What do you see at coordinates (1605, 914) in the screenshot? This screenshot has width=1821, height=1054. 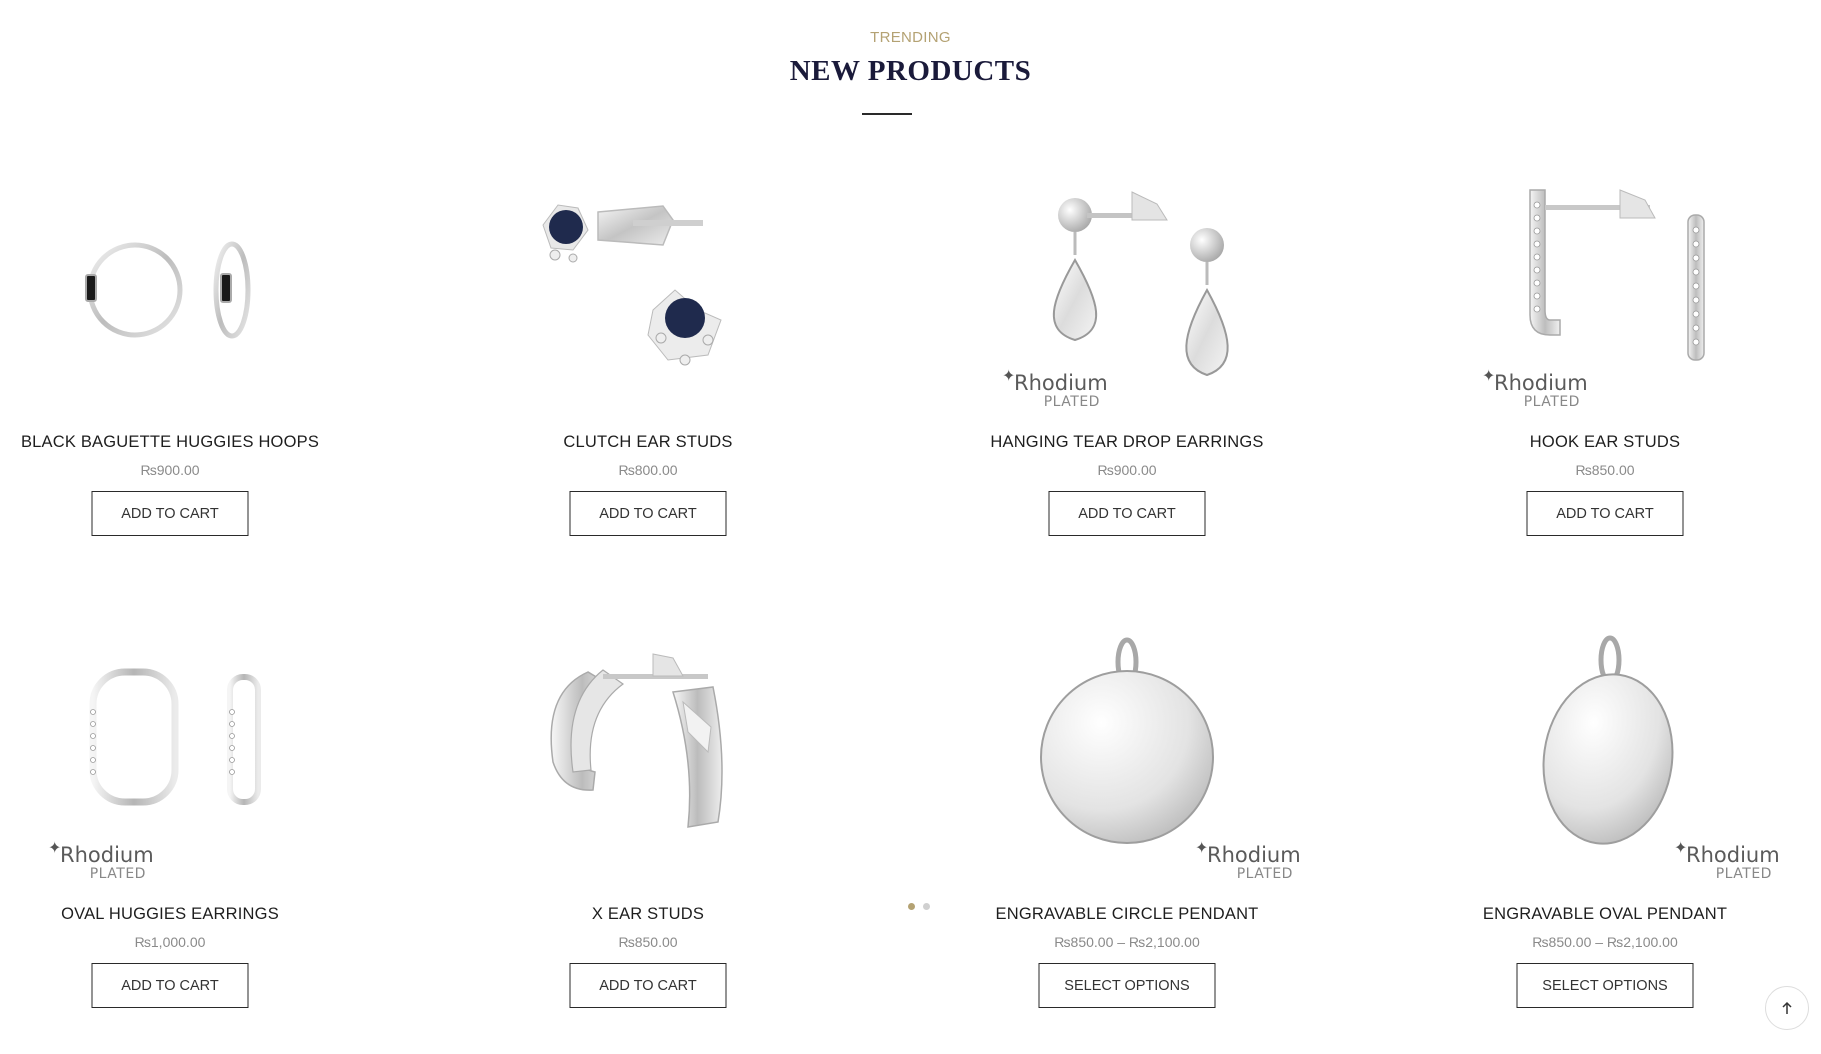 I see `product-name: ENGRAVABLE OVAL PENDANT` at bounding box center [1605, 914].